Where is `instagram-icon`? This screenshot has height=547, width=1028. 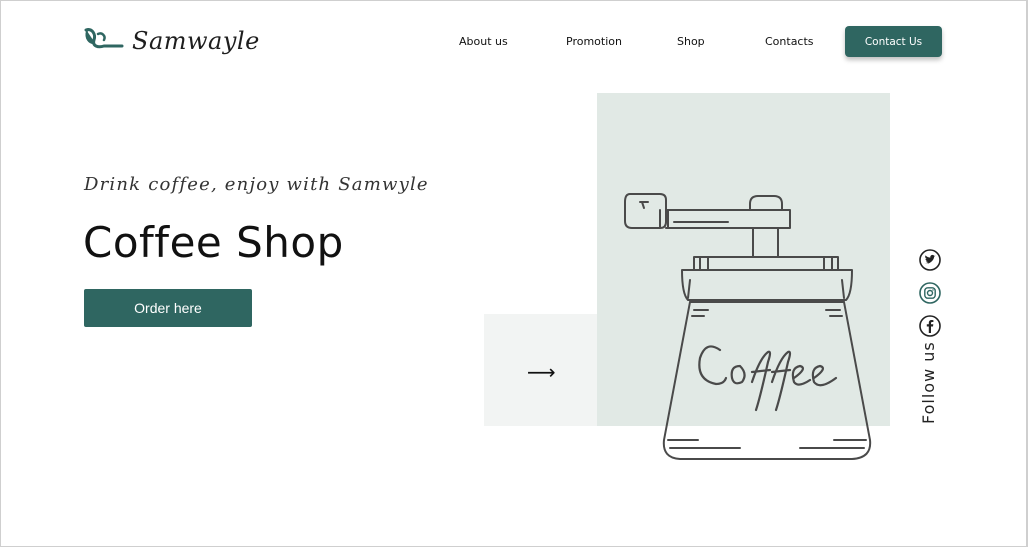
instagram-icon is located at coordinates (930, 293).